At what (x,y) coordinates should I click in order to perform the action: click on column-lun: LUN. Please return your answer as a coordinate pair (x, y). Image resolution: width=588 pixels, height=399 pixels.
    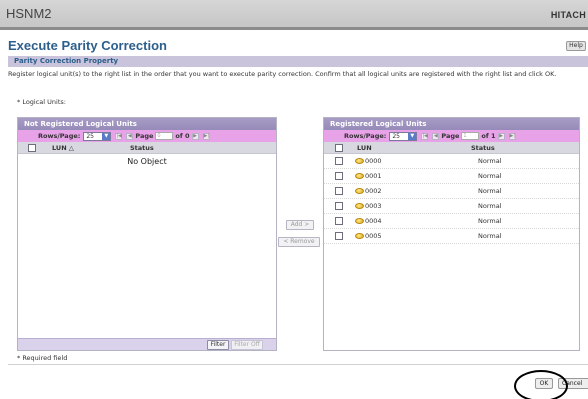
    Looking at the image, I should click on (414, 148).